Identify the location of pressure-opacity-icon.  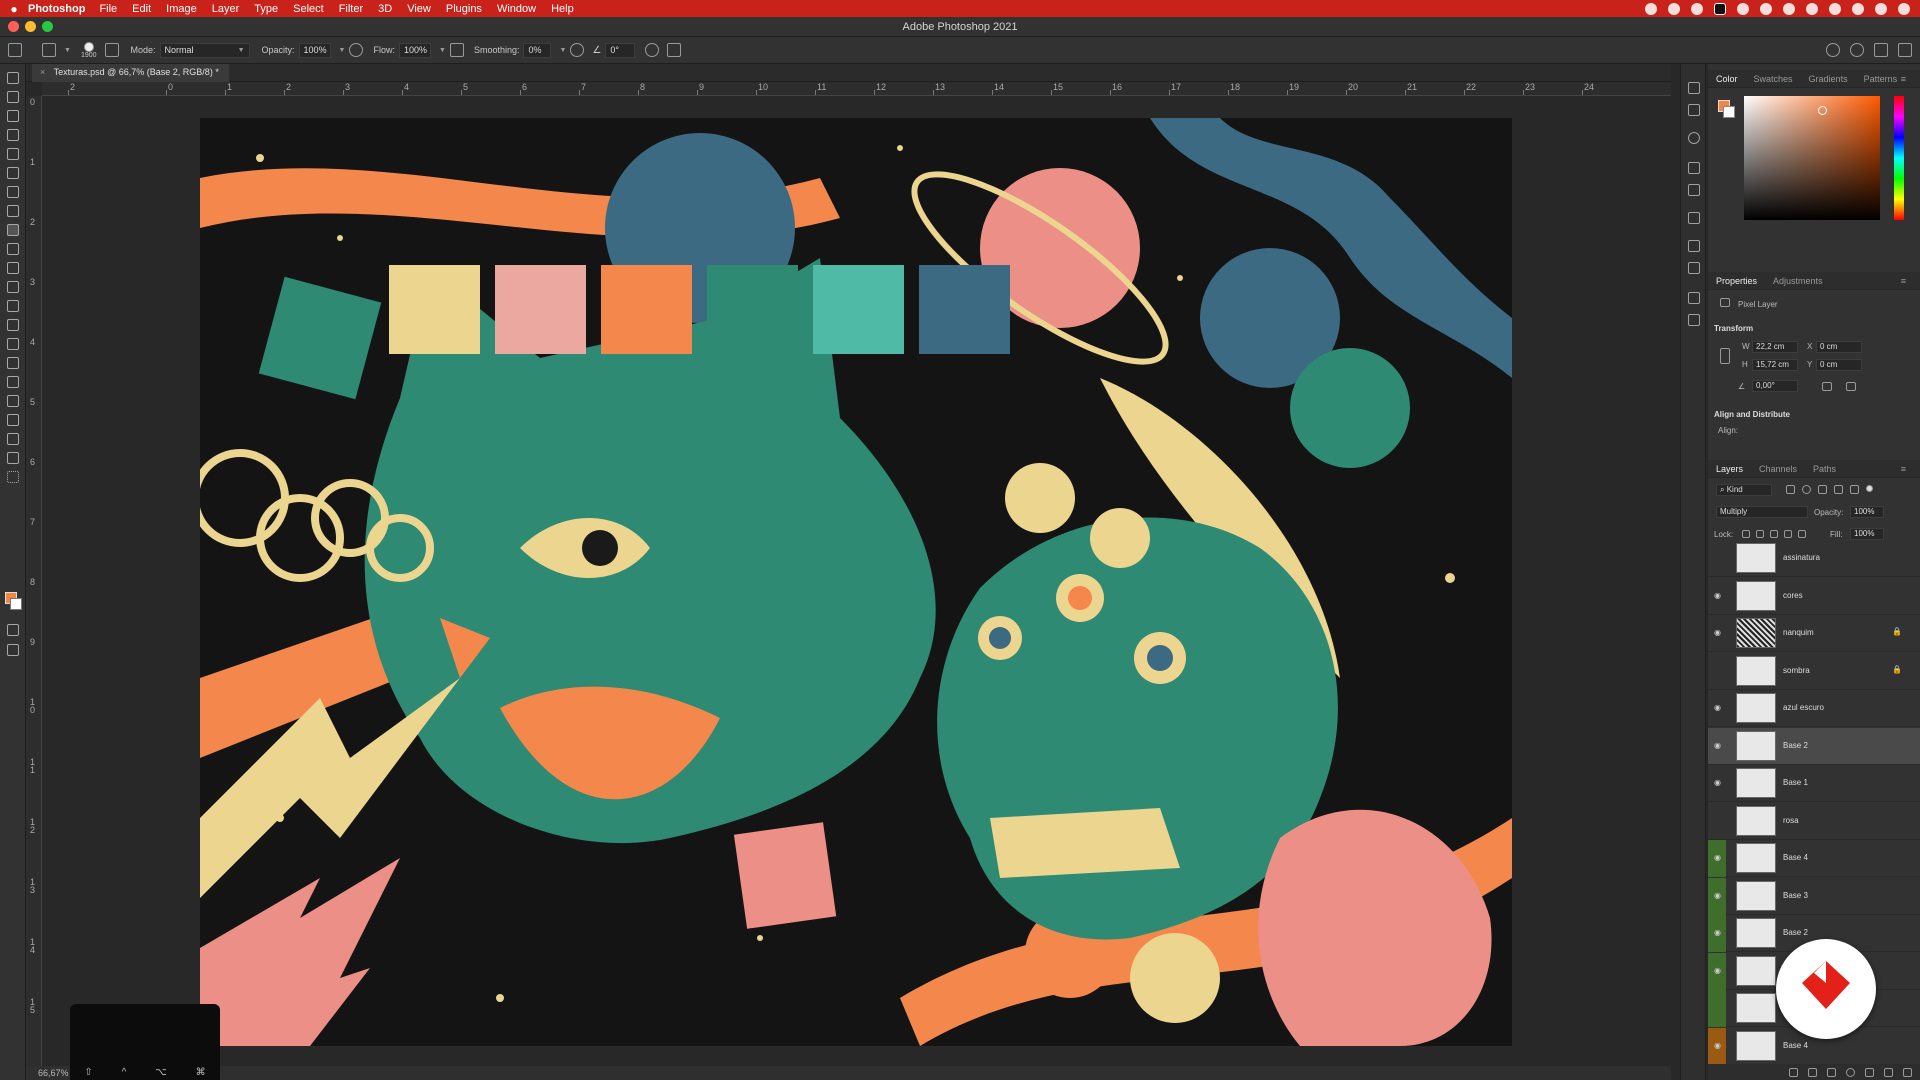
(356, 50).